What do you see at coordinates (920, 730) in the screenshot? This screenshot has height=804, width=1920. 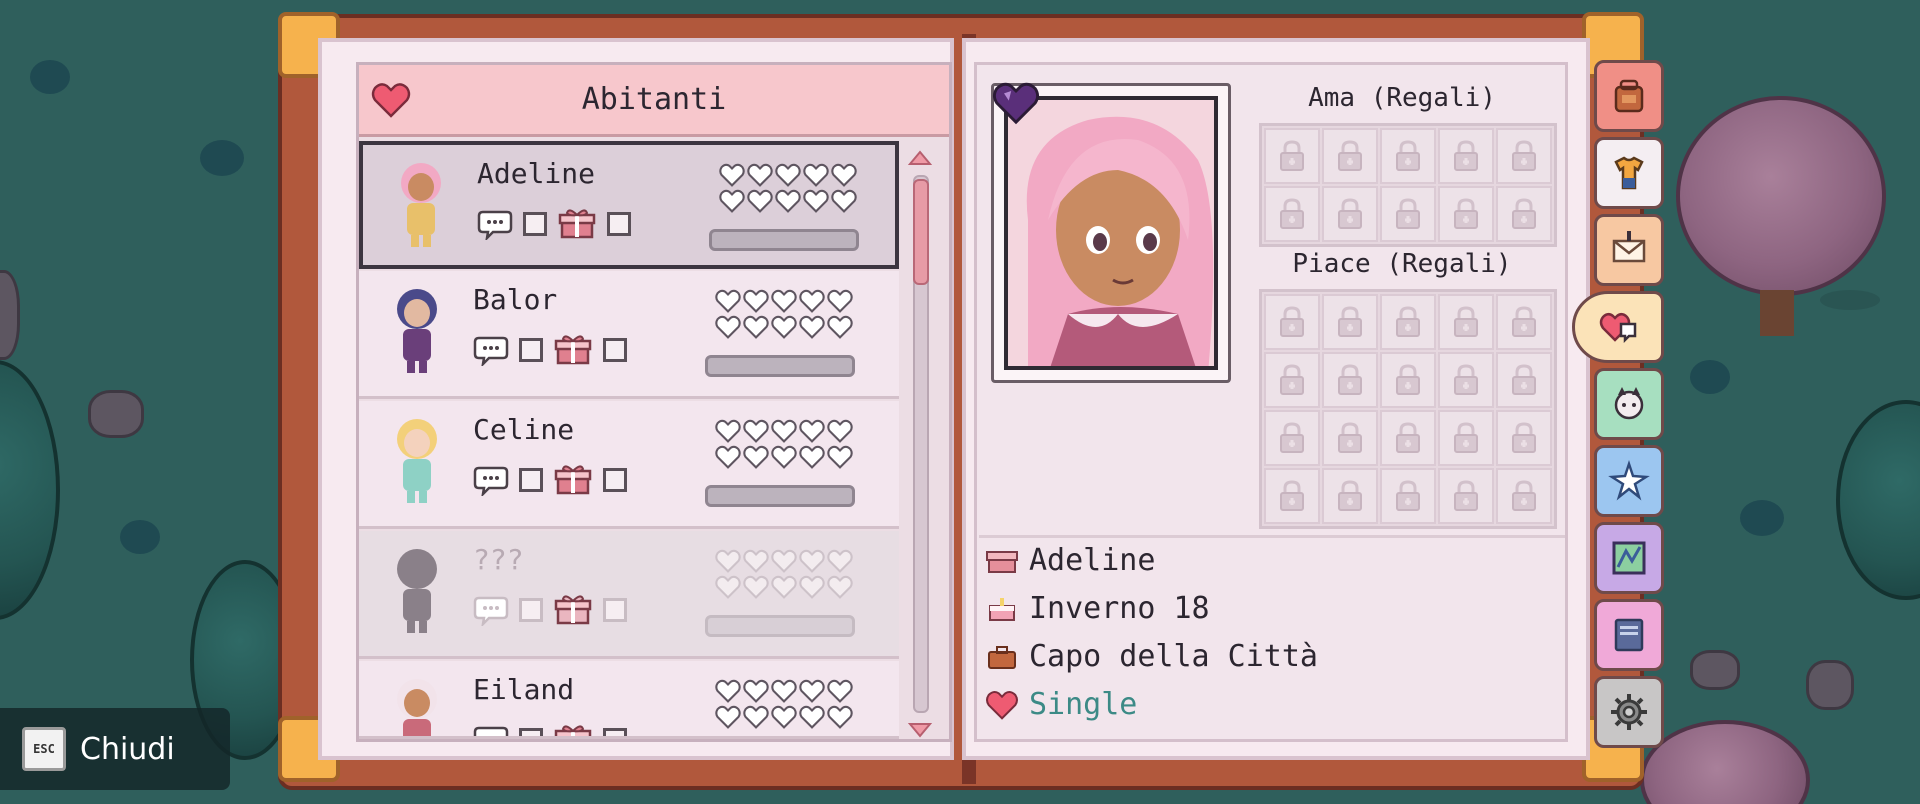 I see `scroll-down-arrow-icon` at bounding box center [920, 730].